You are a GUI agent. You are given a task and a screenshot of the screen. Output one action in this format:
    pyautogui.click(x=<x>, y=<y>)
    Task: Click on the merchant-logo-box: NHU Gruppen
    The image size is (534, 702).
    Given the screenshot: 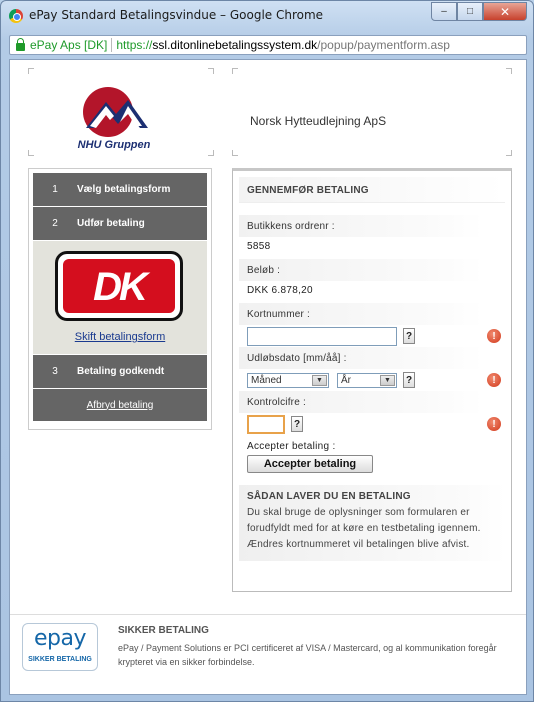 What is the action you would take?
    pyautogui.click(x=121, y=112)
    